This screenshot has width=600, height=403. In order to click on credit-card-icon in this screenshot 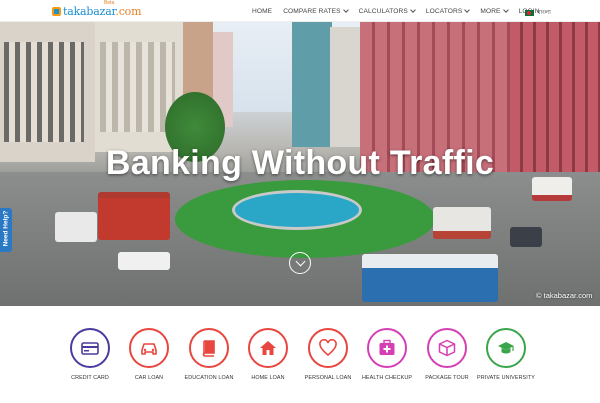, I will do `click(90, 348)`.